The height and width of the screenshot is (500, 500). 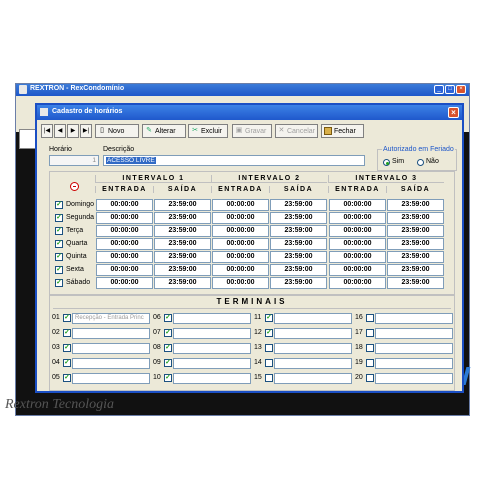 What do you see at coordinates (59, 218) in the screenshot?
I see `day-checkbox-1: ✓` at bounding box center [59, 218].